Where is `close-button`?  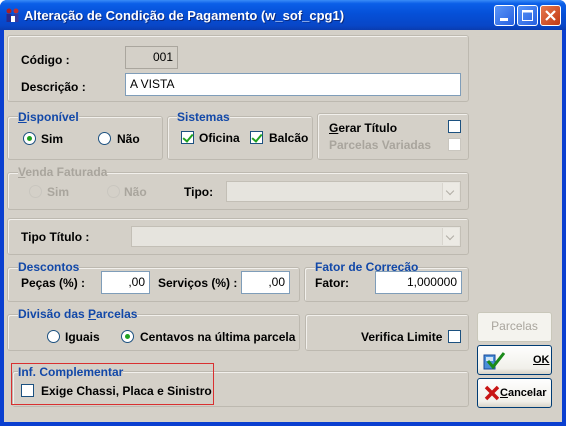 close-button is located at coordinates (550, 15).